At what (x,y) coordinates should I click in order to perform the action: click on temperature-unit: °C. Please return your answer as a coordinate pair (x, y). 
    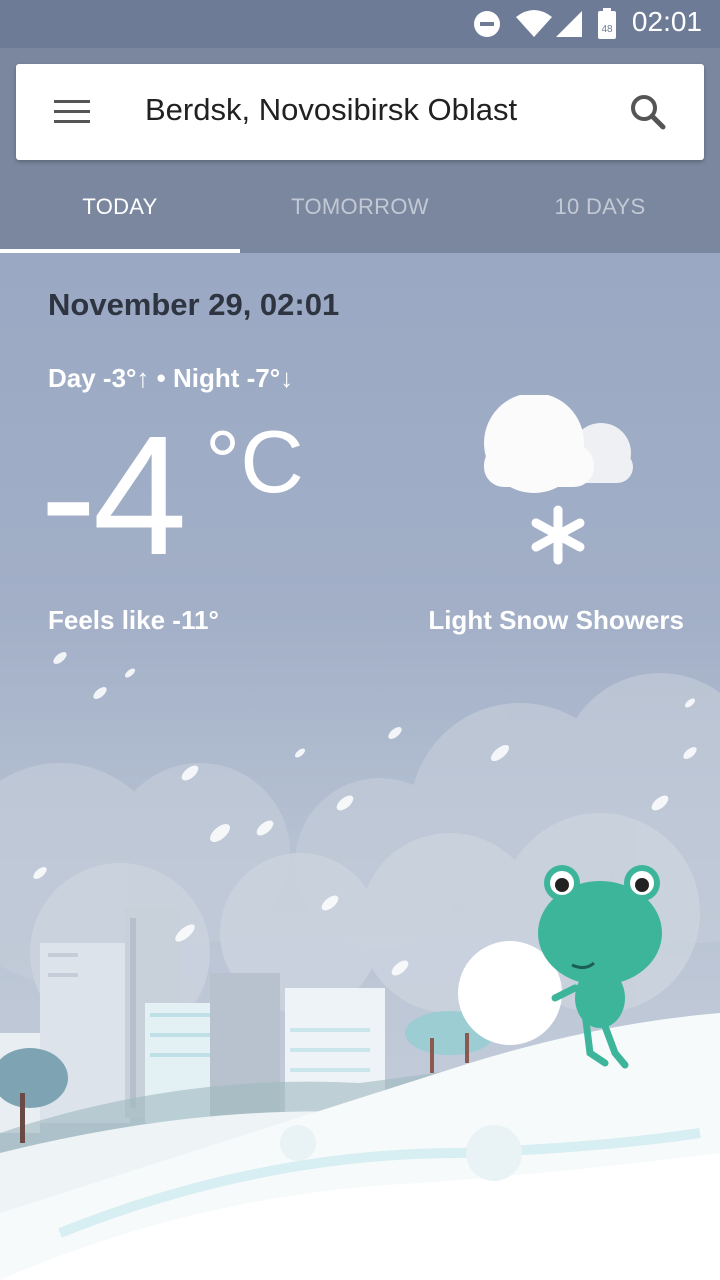
    Looking at the image, I should click on (254, 461).